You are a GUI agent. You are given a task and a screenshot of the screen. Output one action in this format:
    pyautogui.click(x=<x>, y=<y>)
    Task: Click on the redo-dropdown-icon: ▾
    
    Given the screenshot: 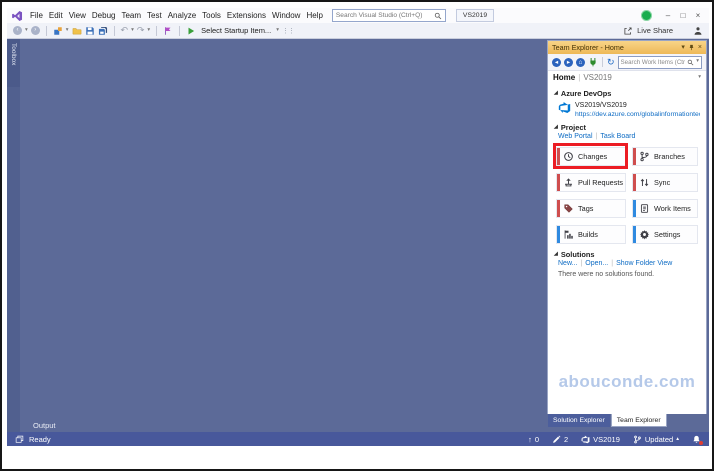 What is the action you would take?
    pyautogui.click(x=148, y=30)
    